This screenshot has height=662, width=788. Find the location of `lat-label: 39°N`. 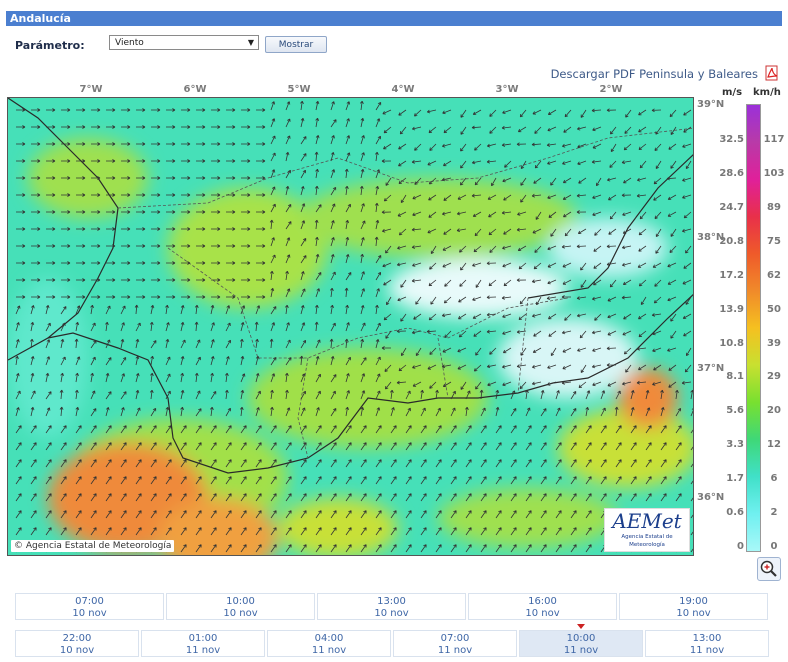

lat-label: 39°N is located at coordinates (711, 104).